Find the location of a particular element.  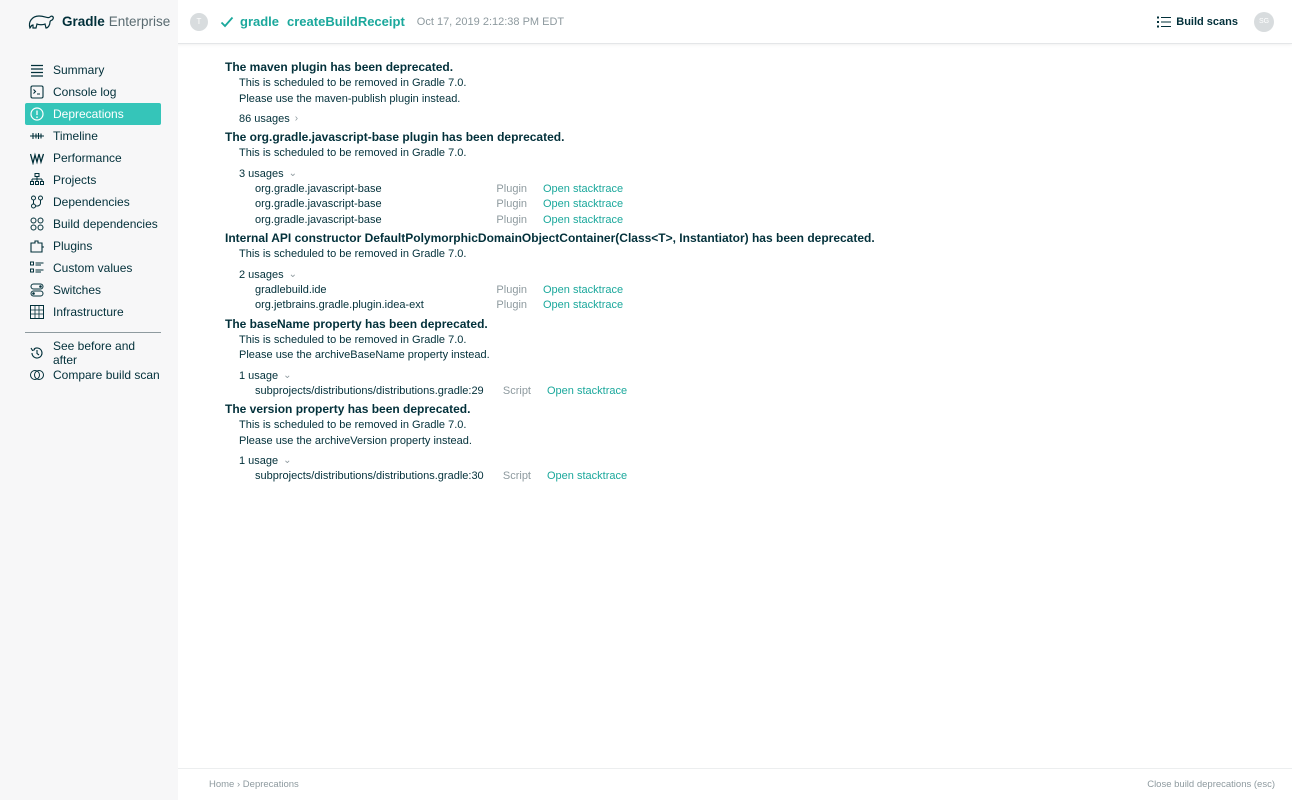

sidebar-item-label: Console log is located at coordinates (85, 92).